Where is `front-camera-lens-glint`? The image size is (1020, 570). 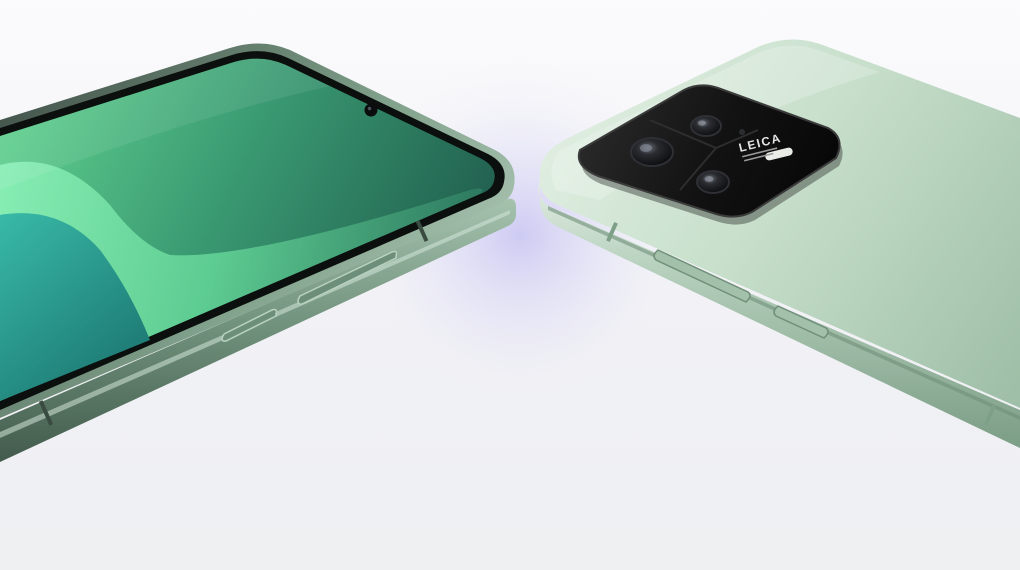
front-camera-lens-glint is located at coordinates (369, 108).